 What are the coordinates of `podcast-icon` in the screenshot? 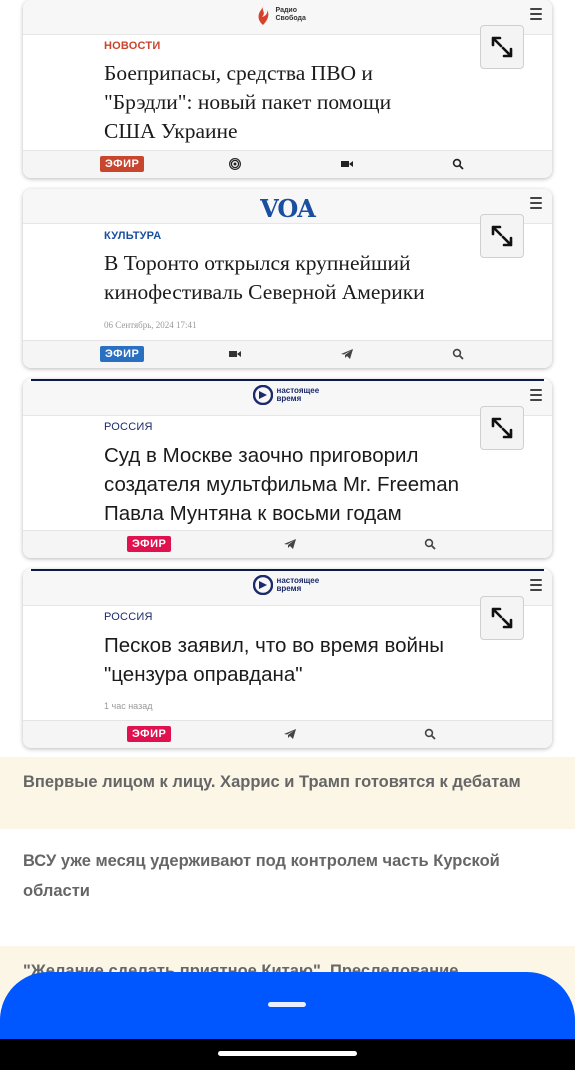 It's located at (235, 164).